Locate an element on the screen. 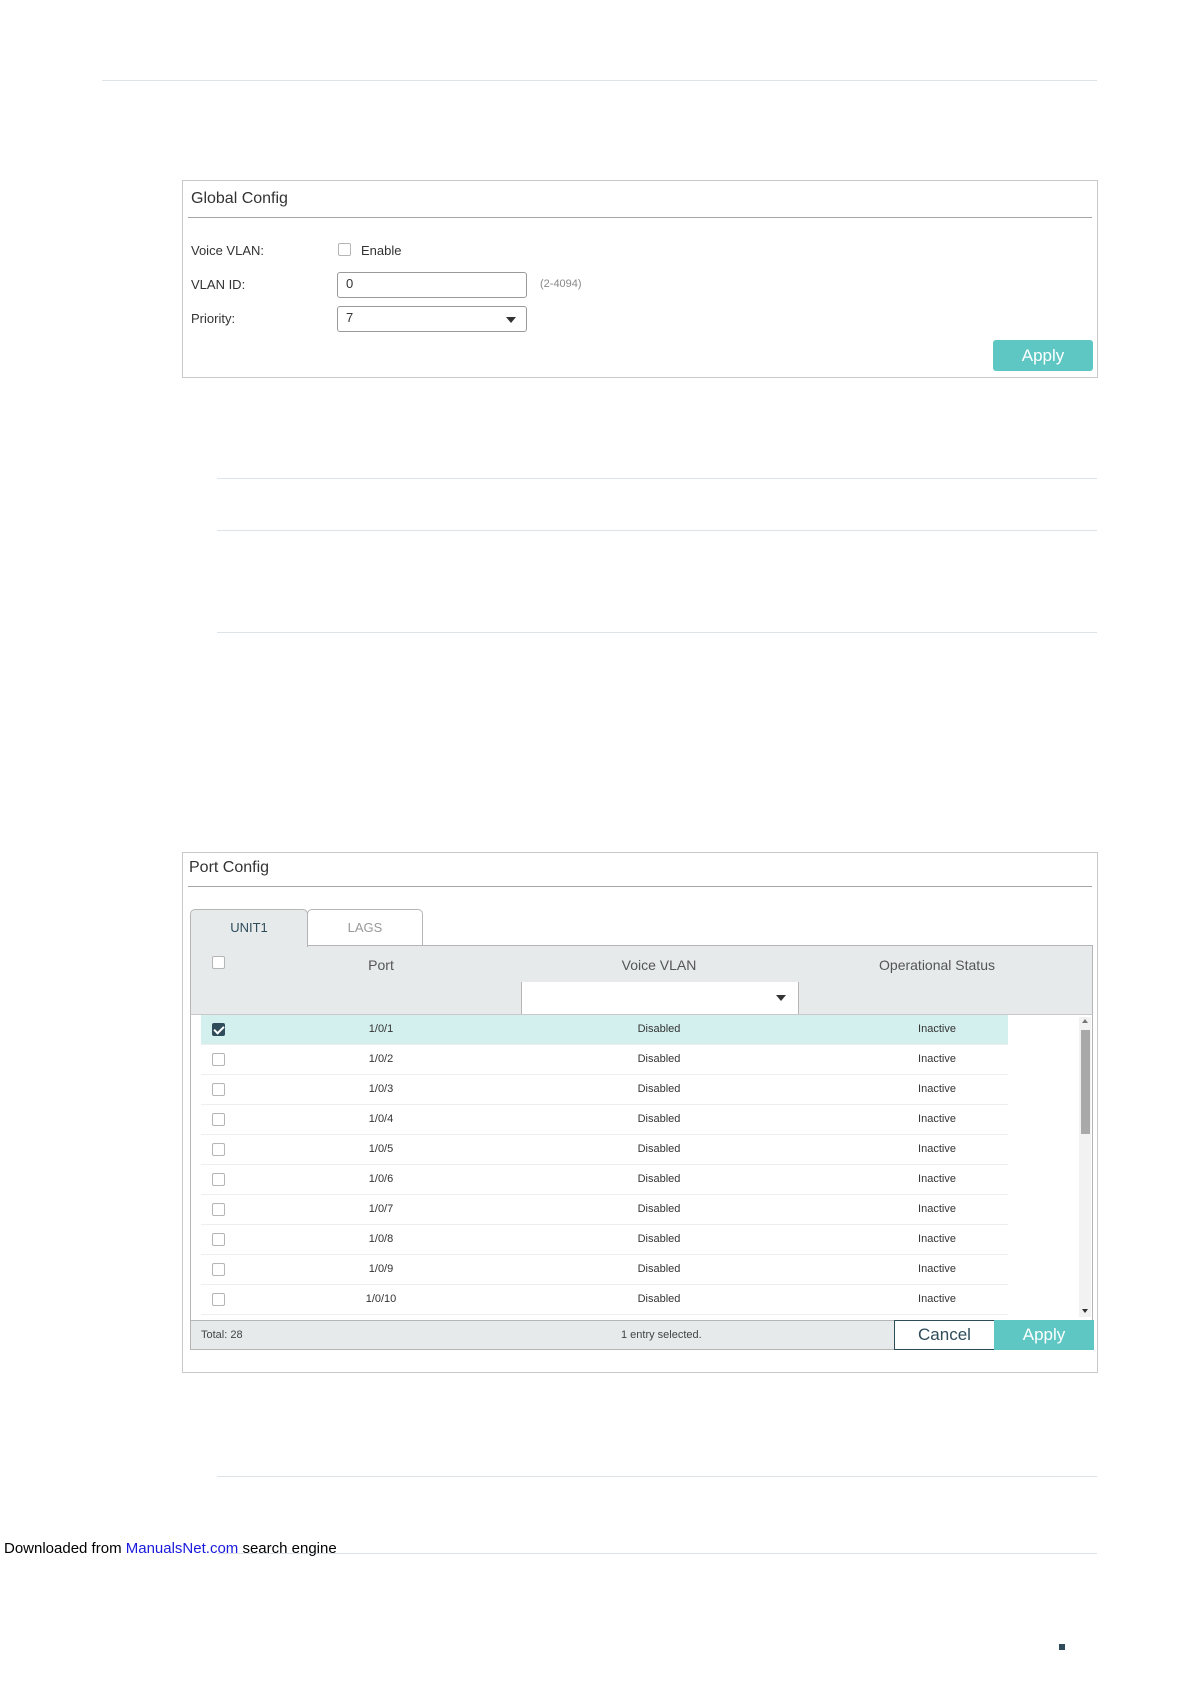 Image resolution: width=1191 pixels, height=1684 pixels. download-suffix: search engine is located at coordinates (287, 1548).